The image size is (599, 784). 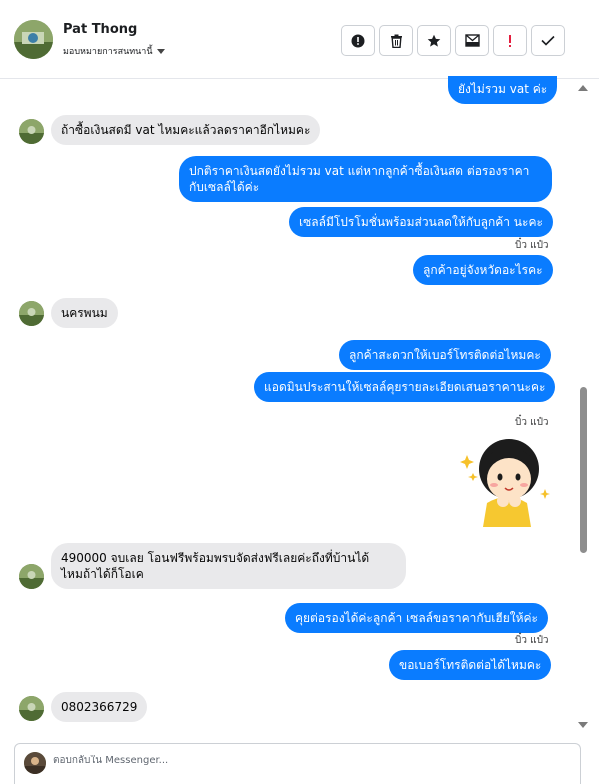 I want to click on star-button, so click(x=434, y=40).